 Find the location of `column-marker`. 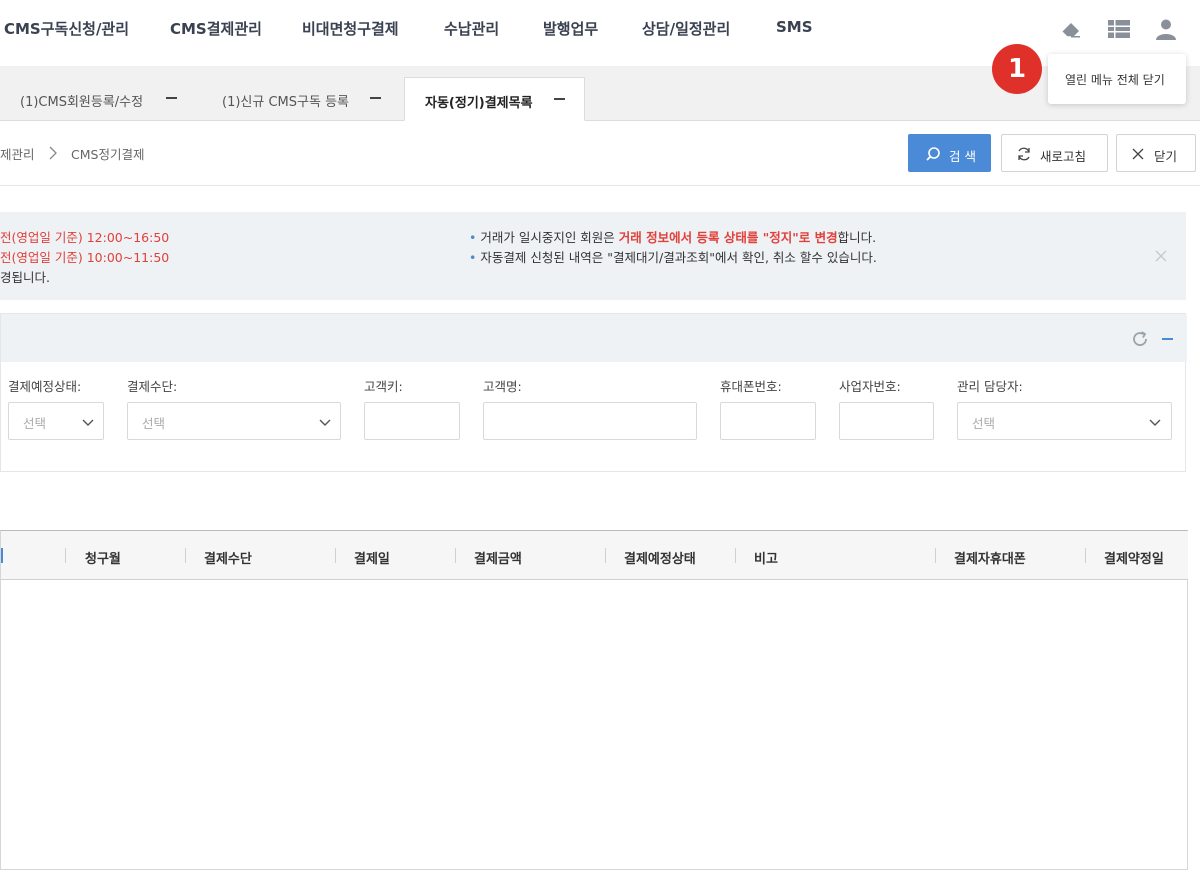

column-marker is located at coordinates (2, 555).